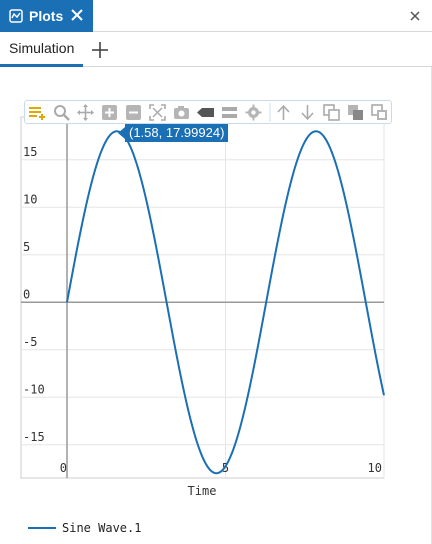 The width and height of the screenshot is (432, 544). Describe the element at coordinates (177, 133) in the screenshot. I see `data-point-tooltip: (1.58, 17.99924)` at that location.